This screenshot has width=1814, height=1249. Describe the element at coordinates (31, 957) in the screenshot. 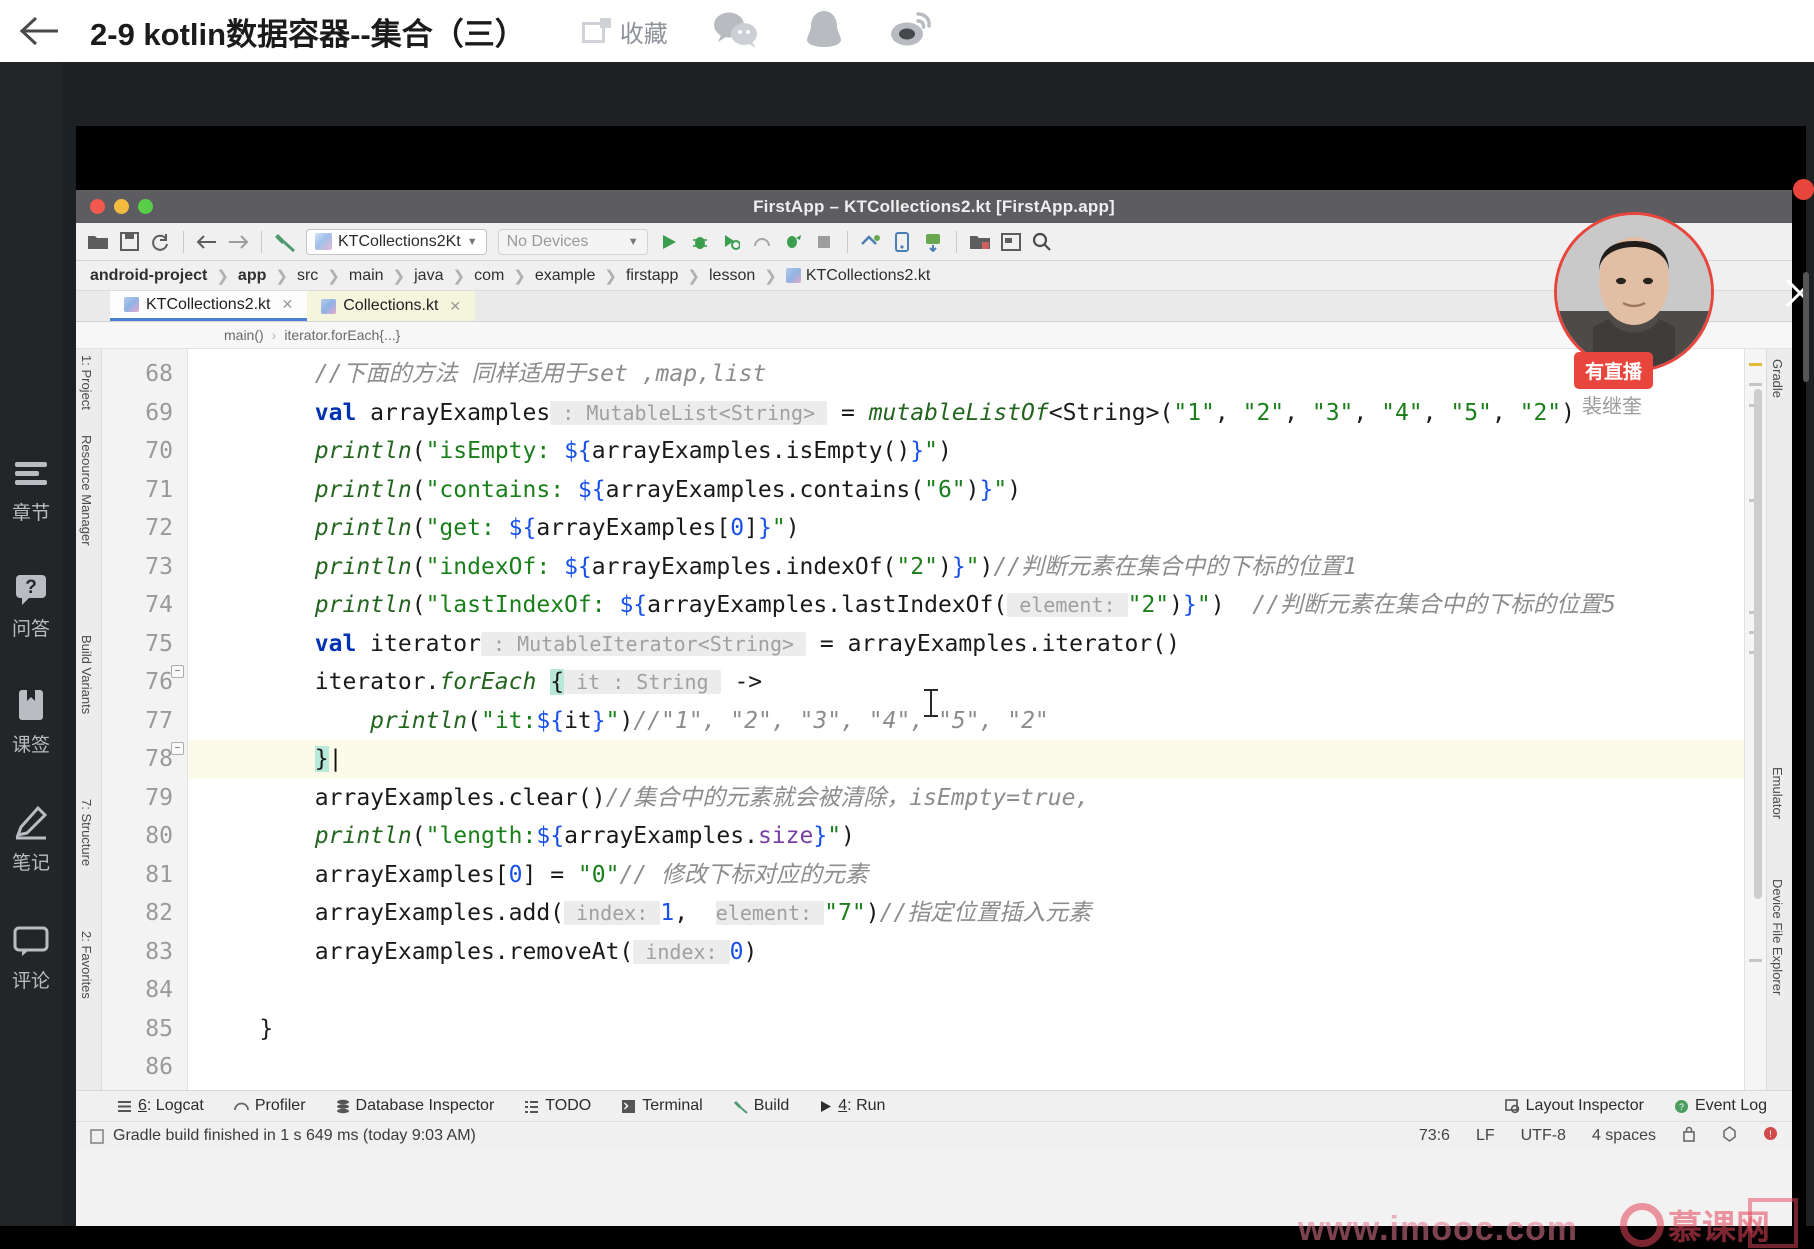

I see `sidebar-item-comments: 评论` at that location.